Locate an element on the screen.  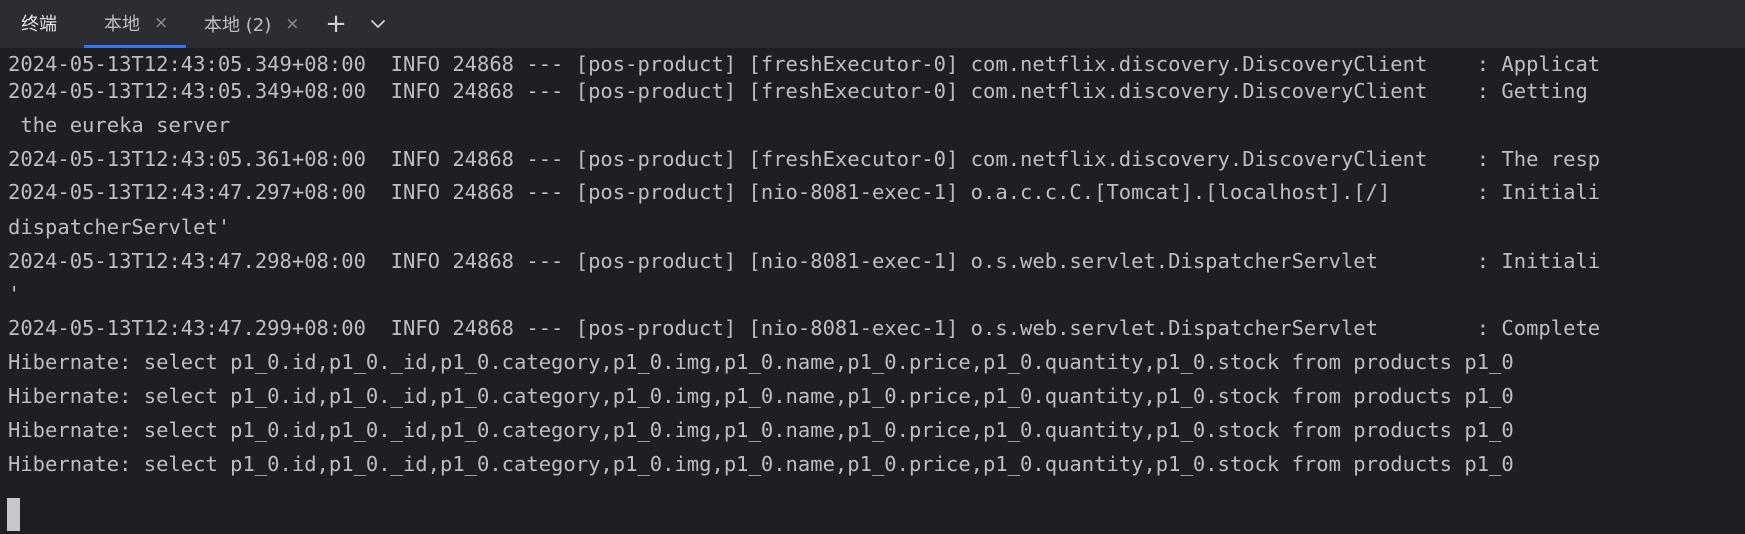
chevron-down-icon-glyph is located at coordinates (378, 24).